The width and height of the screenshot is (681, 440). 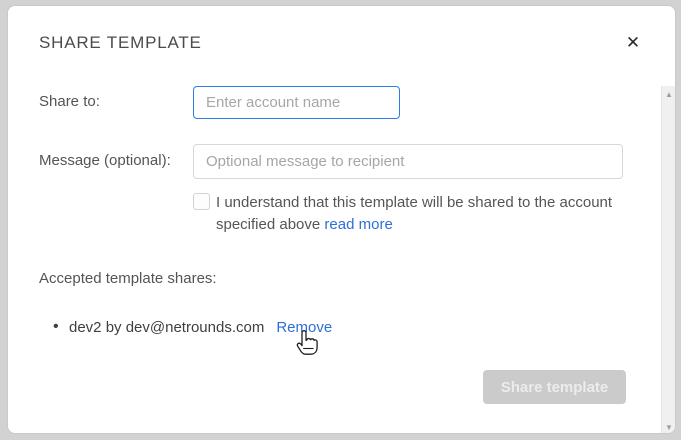 I want to click on message-label: Message (optional):, so click(x=105, y=160).